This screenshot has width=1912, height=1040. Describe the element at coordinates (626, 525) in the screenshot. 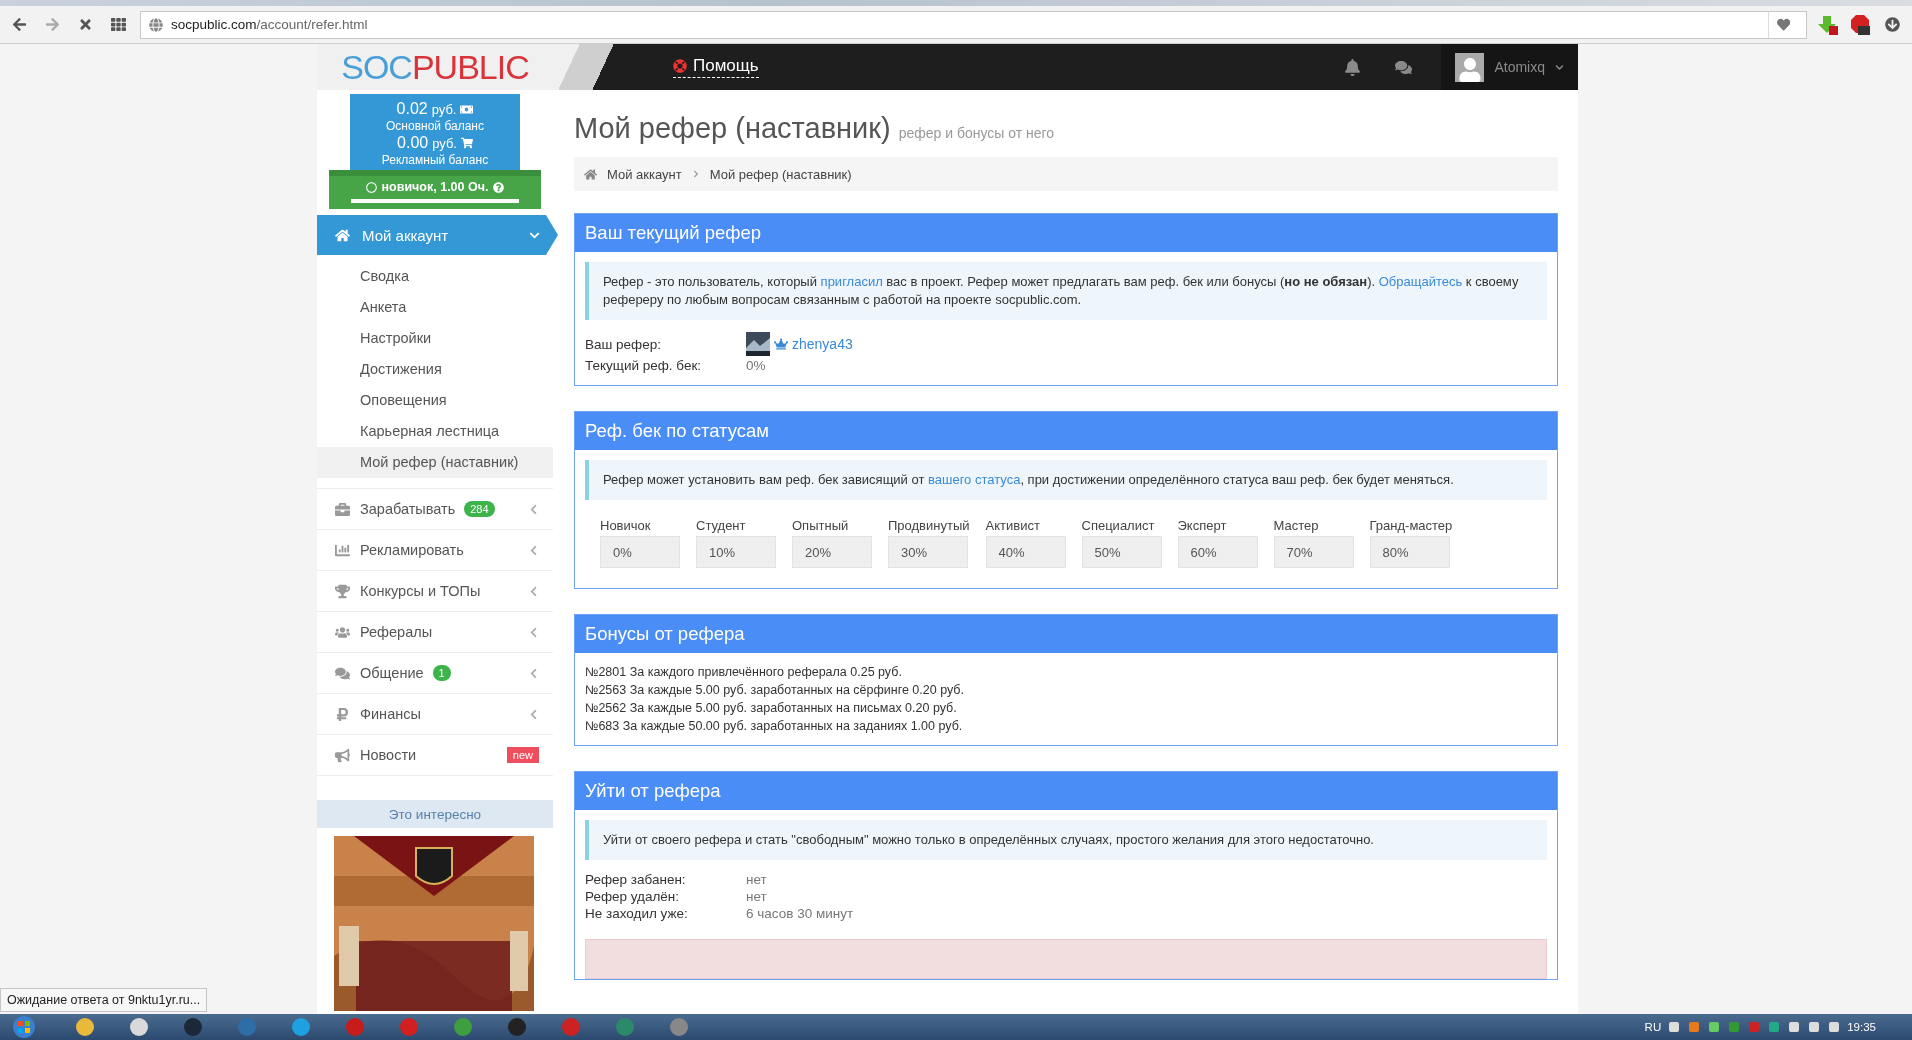

I see `status-name: Новичок` at that location.